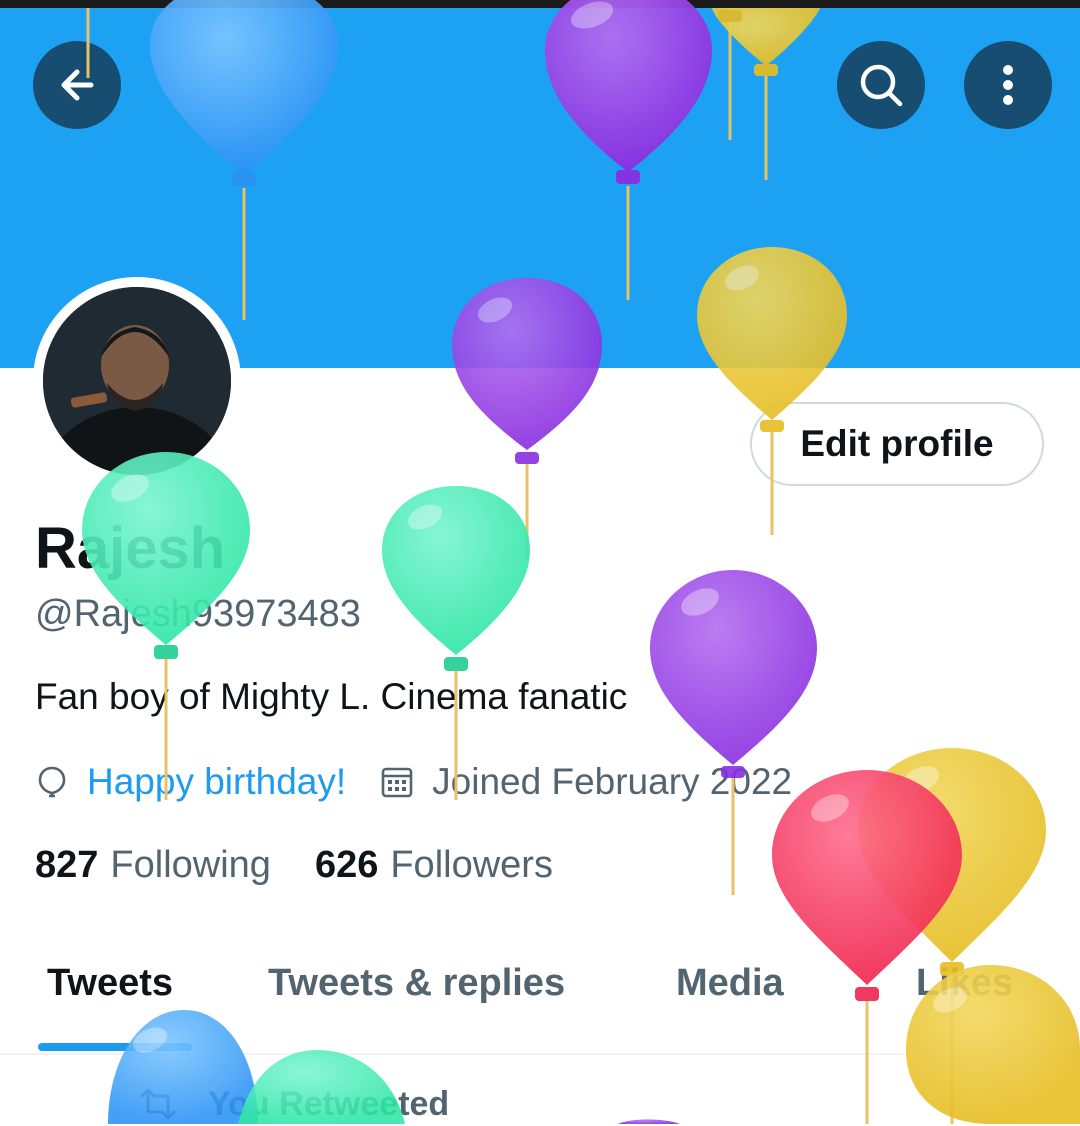  I want to click on profile-handle: @Rajesh93973483, so click(198, 614).